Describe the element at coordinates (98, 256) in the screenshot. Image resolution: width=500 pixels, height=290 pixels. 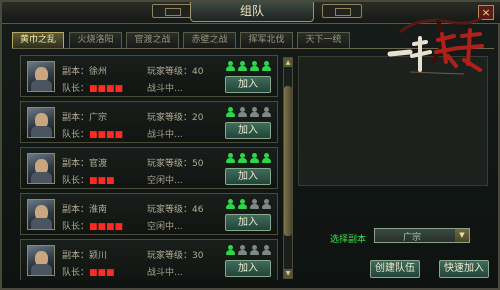
I see `dungeon-name: 颍川` at that location.